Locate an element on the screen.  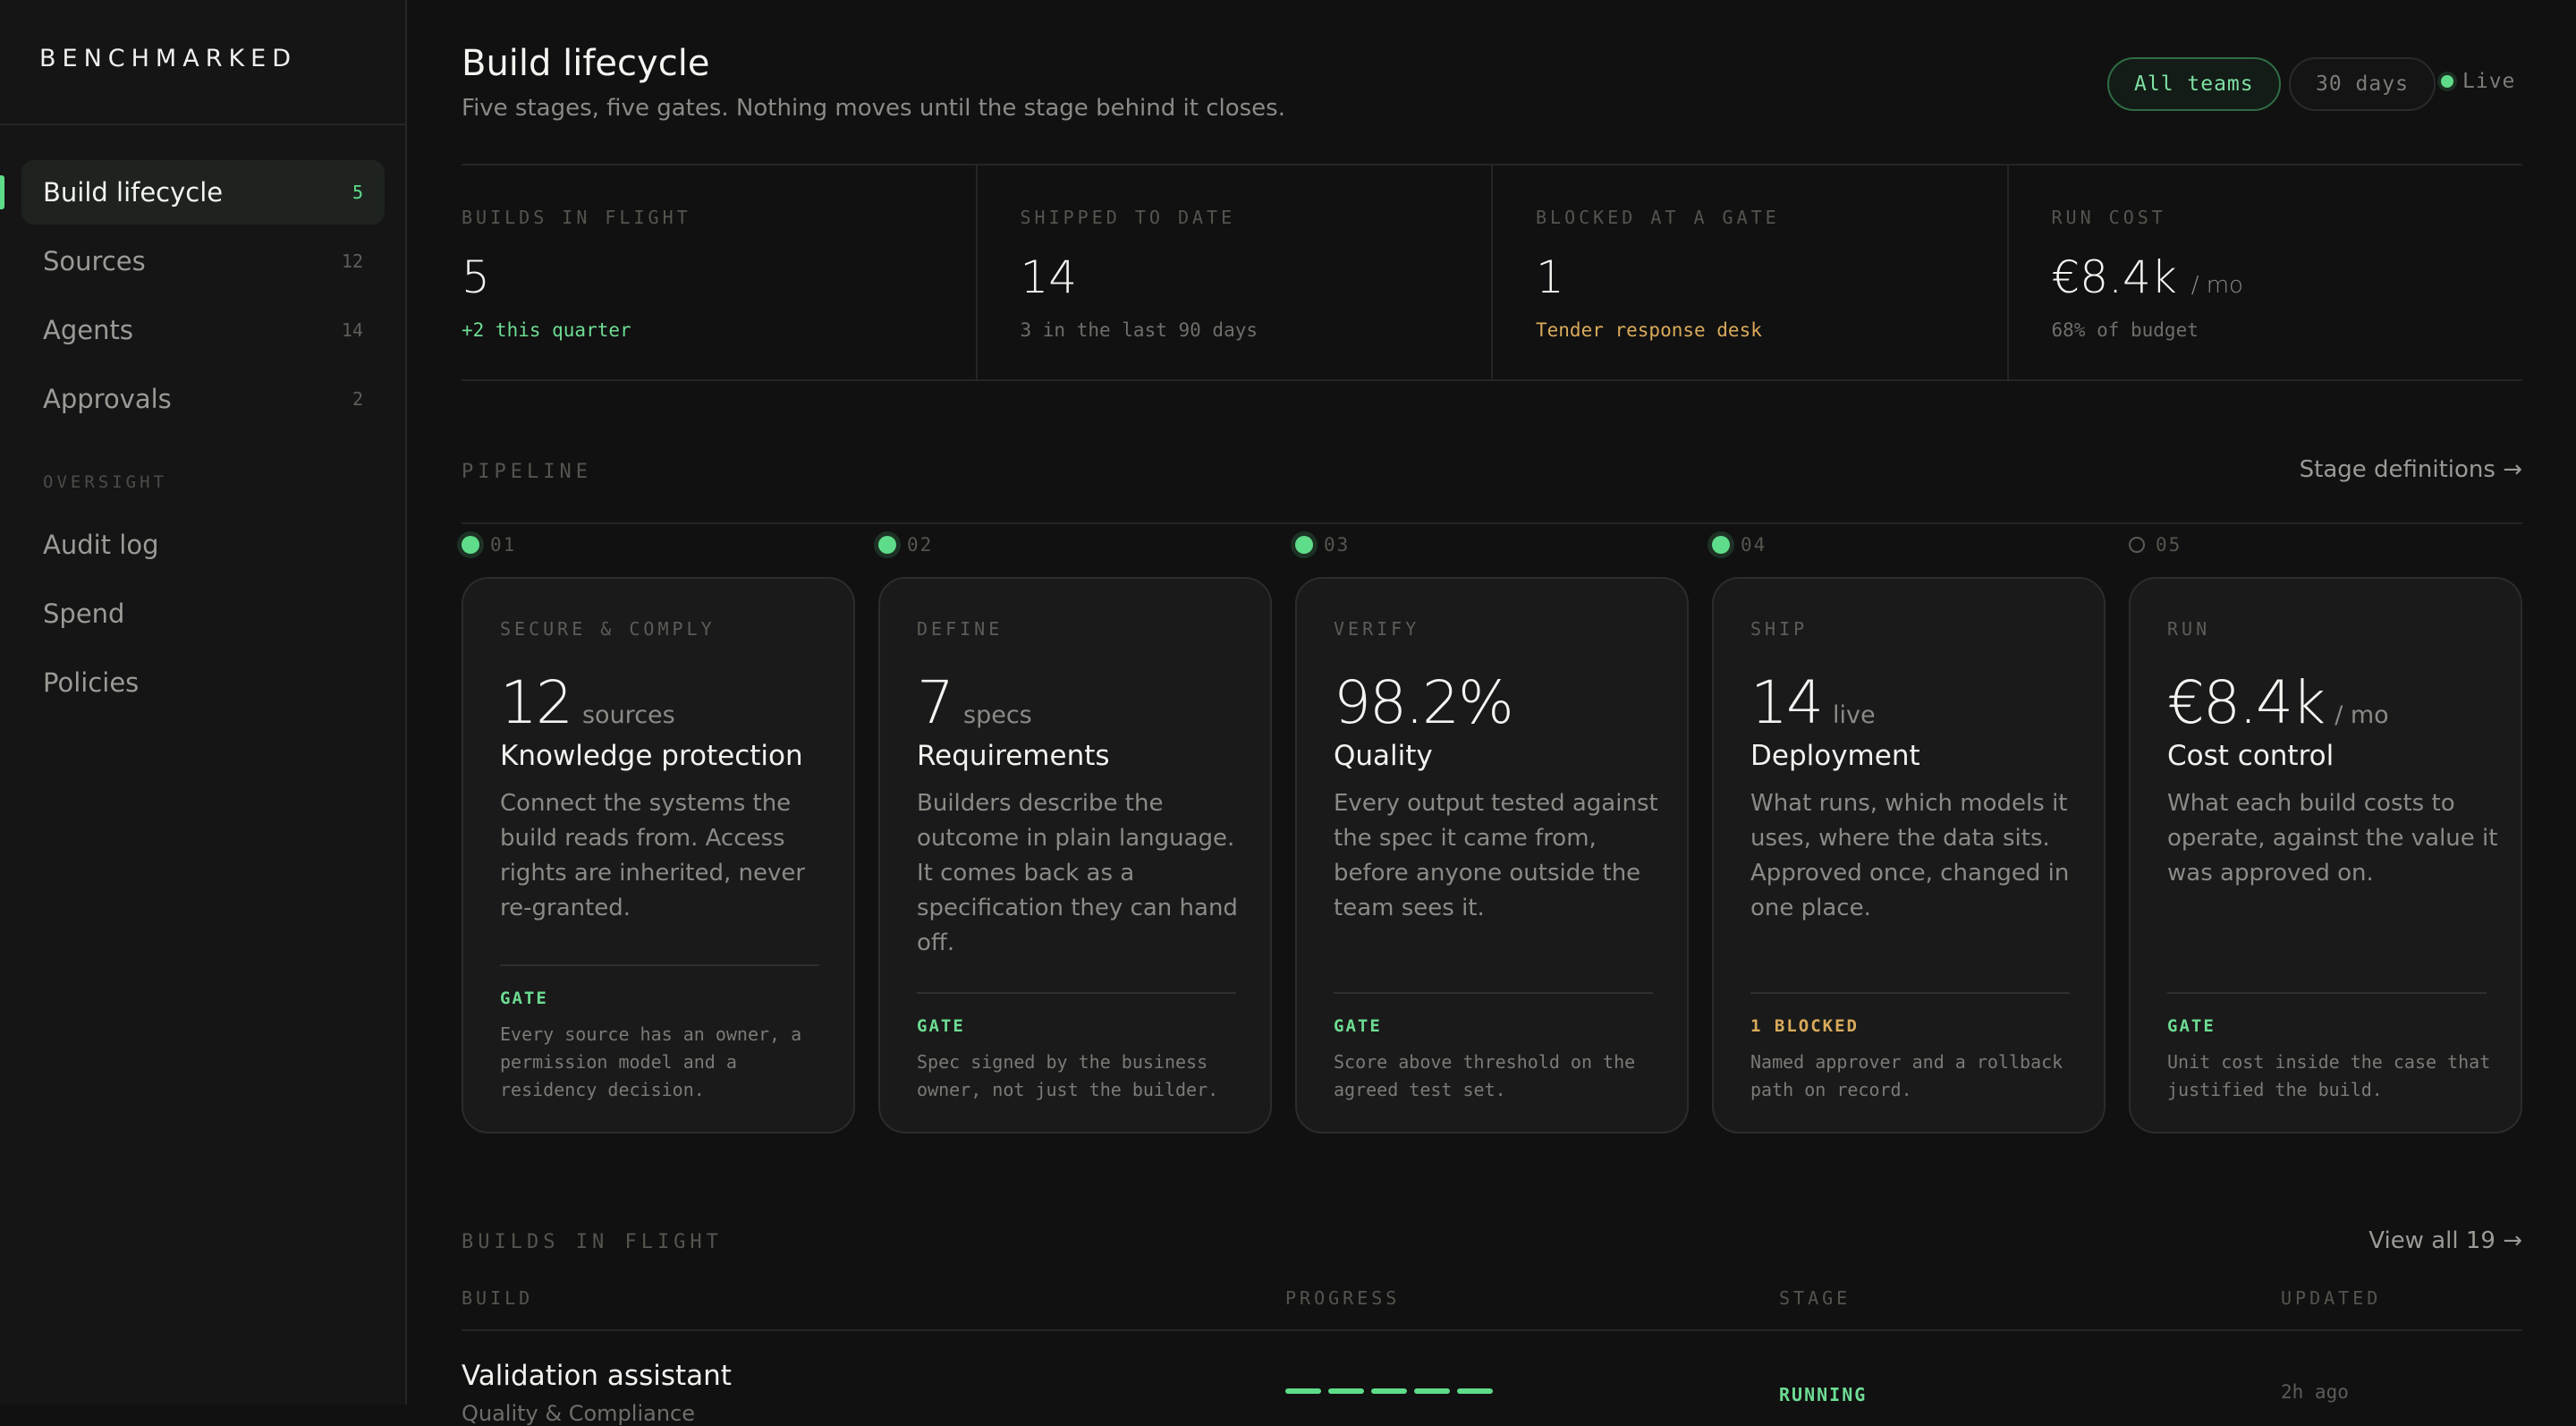
metric-value: €8.4k is located at coordinates (2246, 703).